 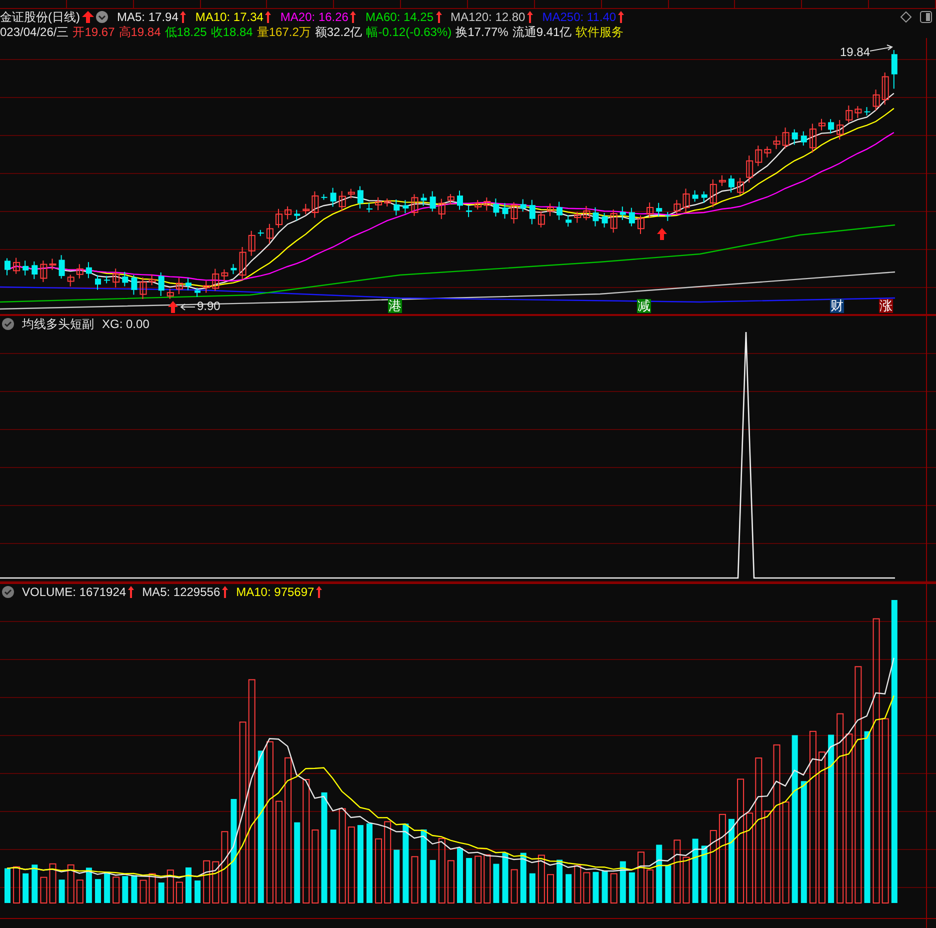 I want to click on quote-field: 开19.67, so click(x=93, y=32).